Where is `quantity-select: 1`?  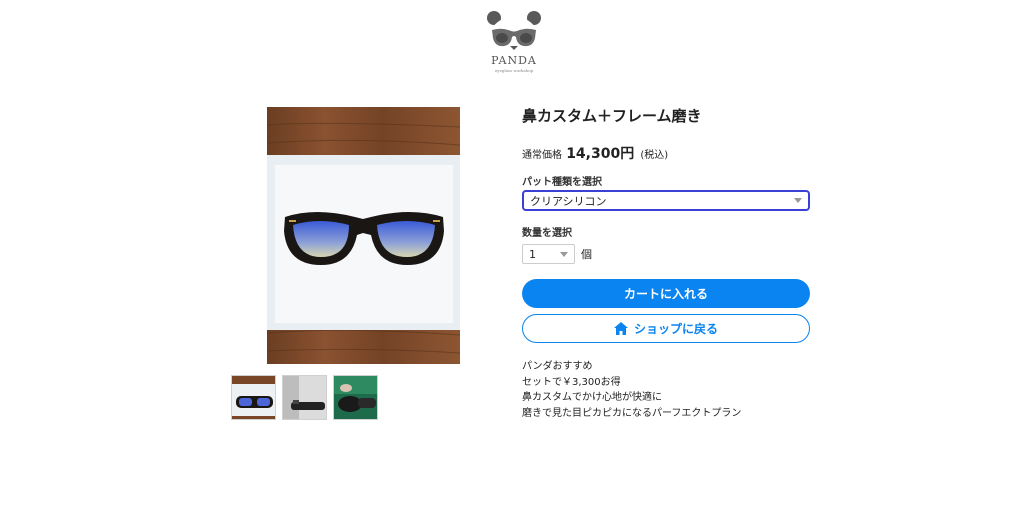 quantity-select: 1 is located at coordinates (548, 254).